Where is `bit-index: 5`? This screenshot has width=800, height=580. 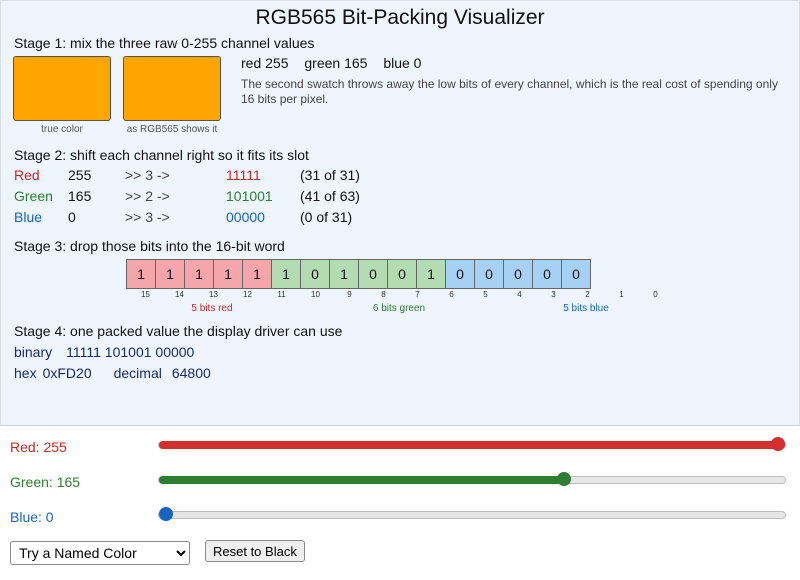 bit-index: 5 is located at coordinates (485, 294).